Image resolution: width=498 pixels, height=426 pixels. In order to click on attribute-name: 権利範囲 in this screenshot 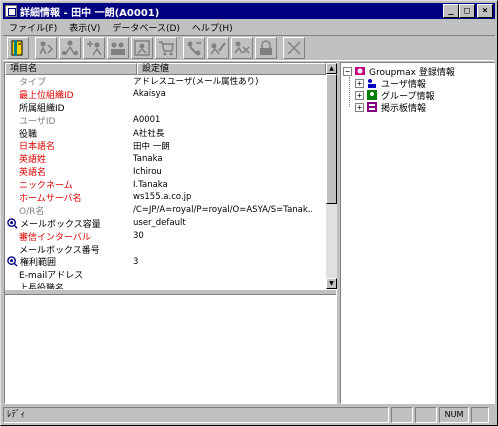, I will do `click(38, 263)`.